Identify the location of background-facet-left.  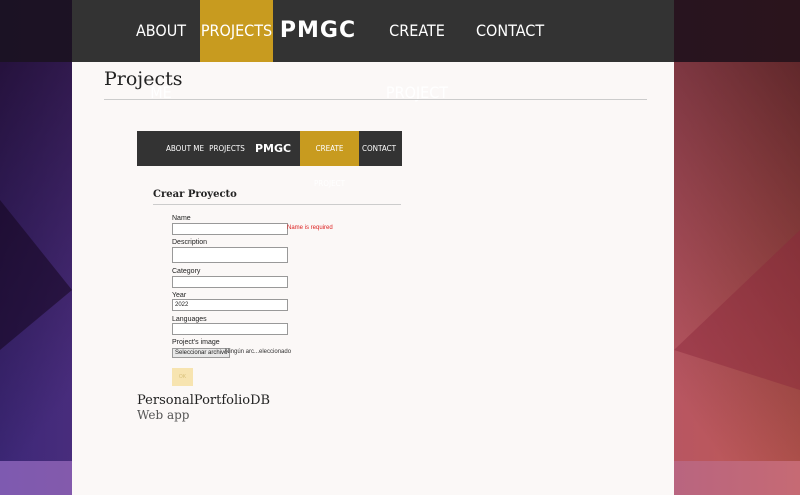
(36, 275).